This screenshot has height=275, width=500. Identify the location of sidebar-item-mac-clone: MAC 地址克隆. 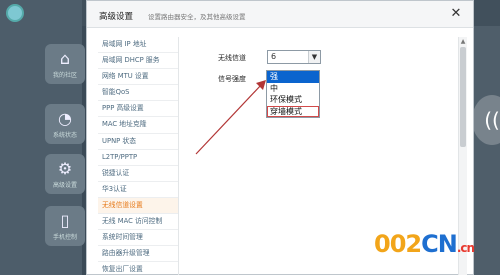
(138, 125).